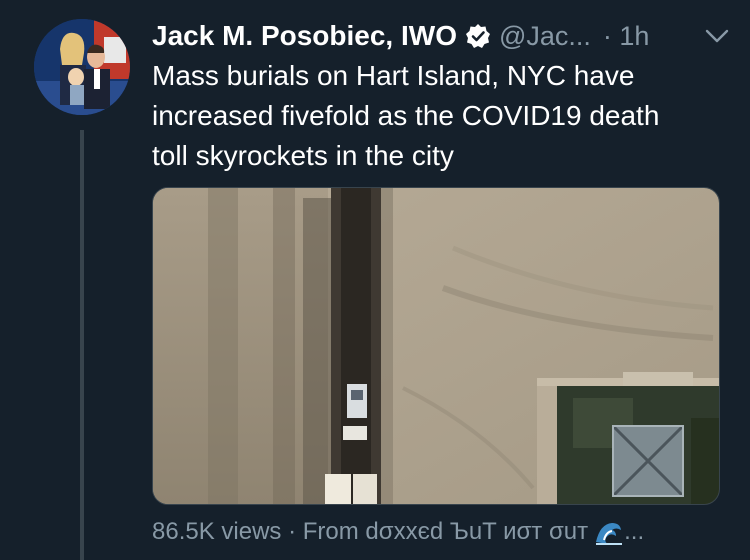 This screenshot has height=560, width=750. I want to click on thread-line, so click(82, 345).